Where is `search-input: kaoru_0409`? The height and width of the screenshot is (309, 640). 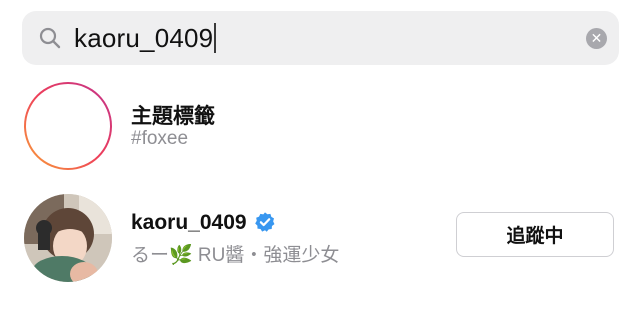 search-input: kaoru_0409 is located at coordinates (145, 38).